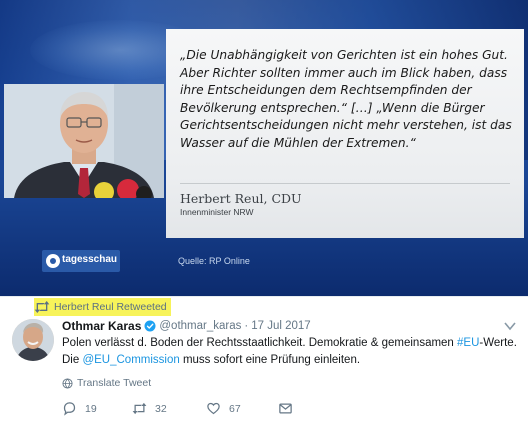 The width and height of the screenshot is (528, 424). Describe the element at coordinates (510, 326) in the screenshot. I see `caret-down-icon` at that location.